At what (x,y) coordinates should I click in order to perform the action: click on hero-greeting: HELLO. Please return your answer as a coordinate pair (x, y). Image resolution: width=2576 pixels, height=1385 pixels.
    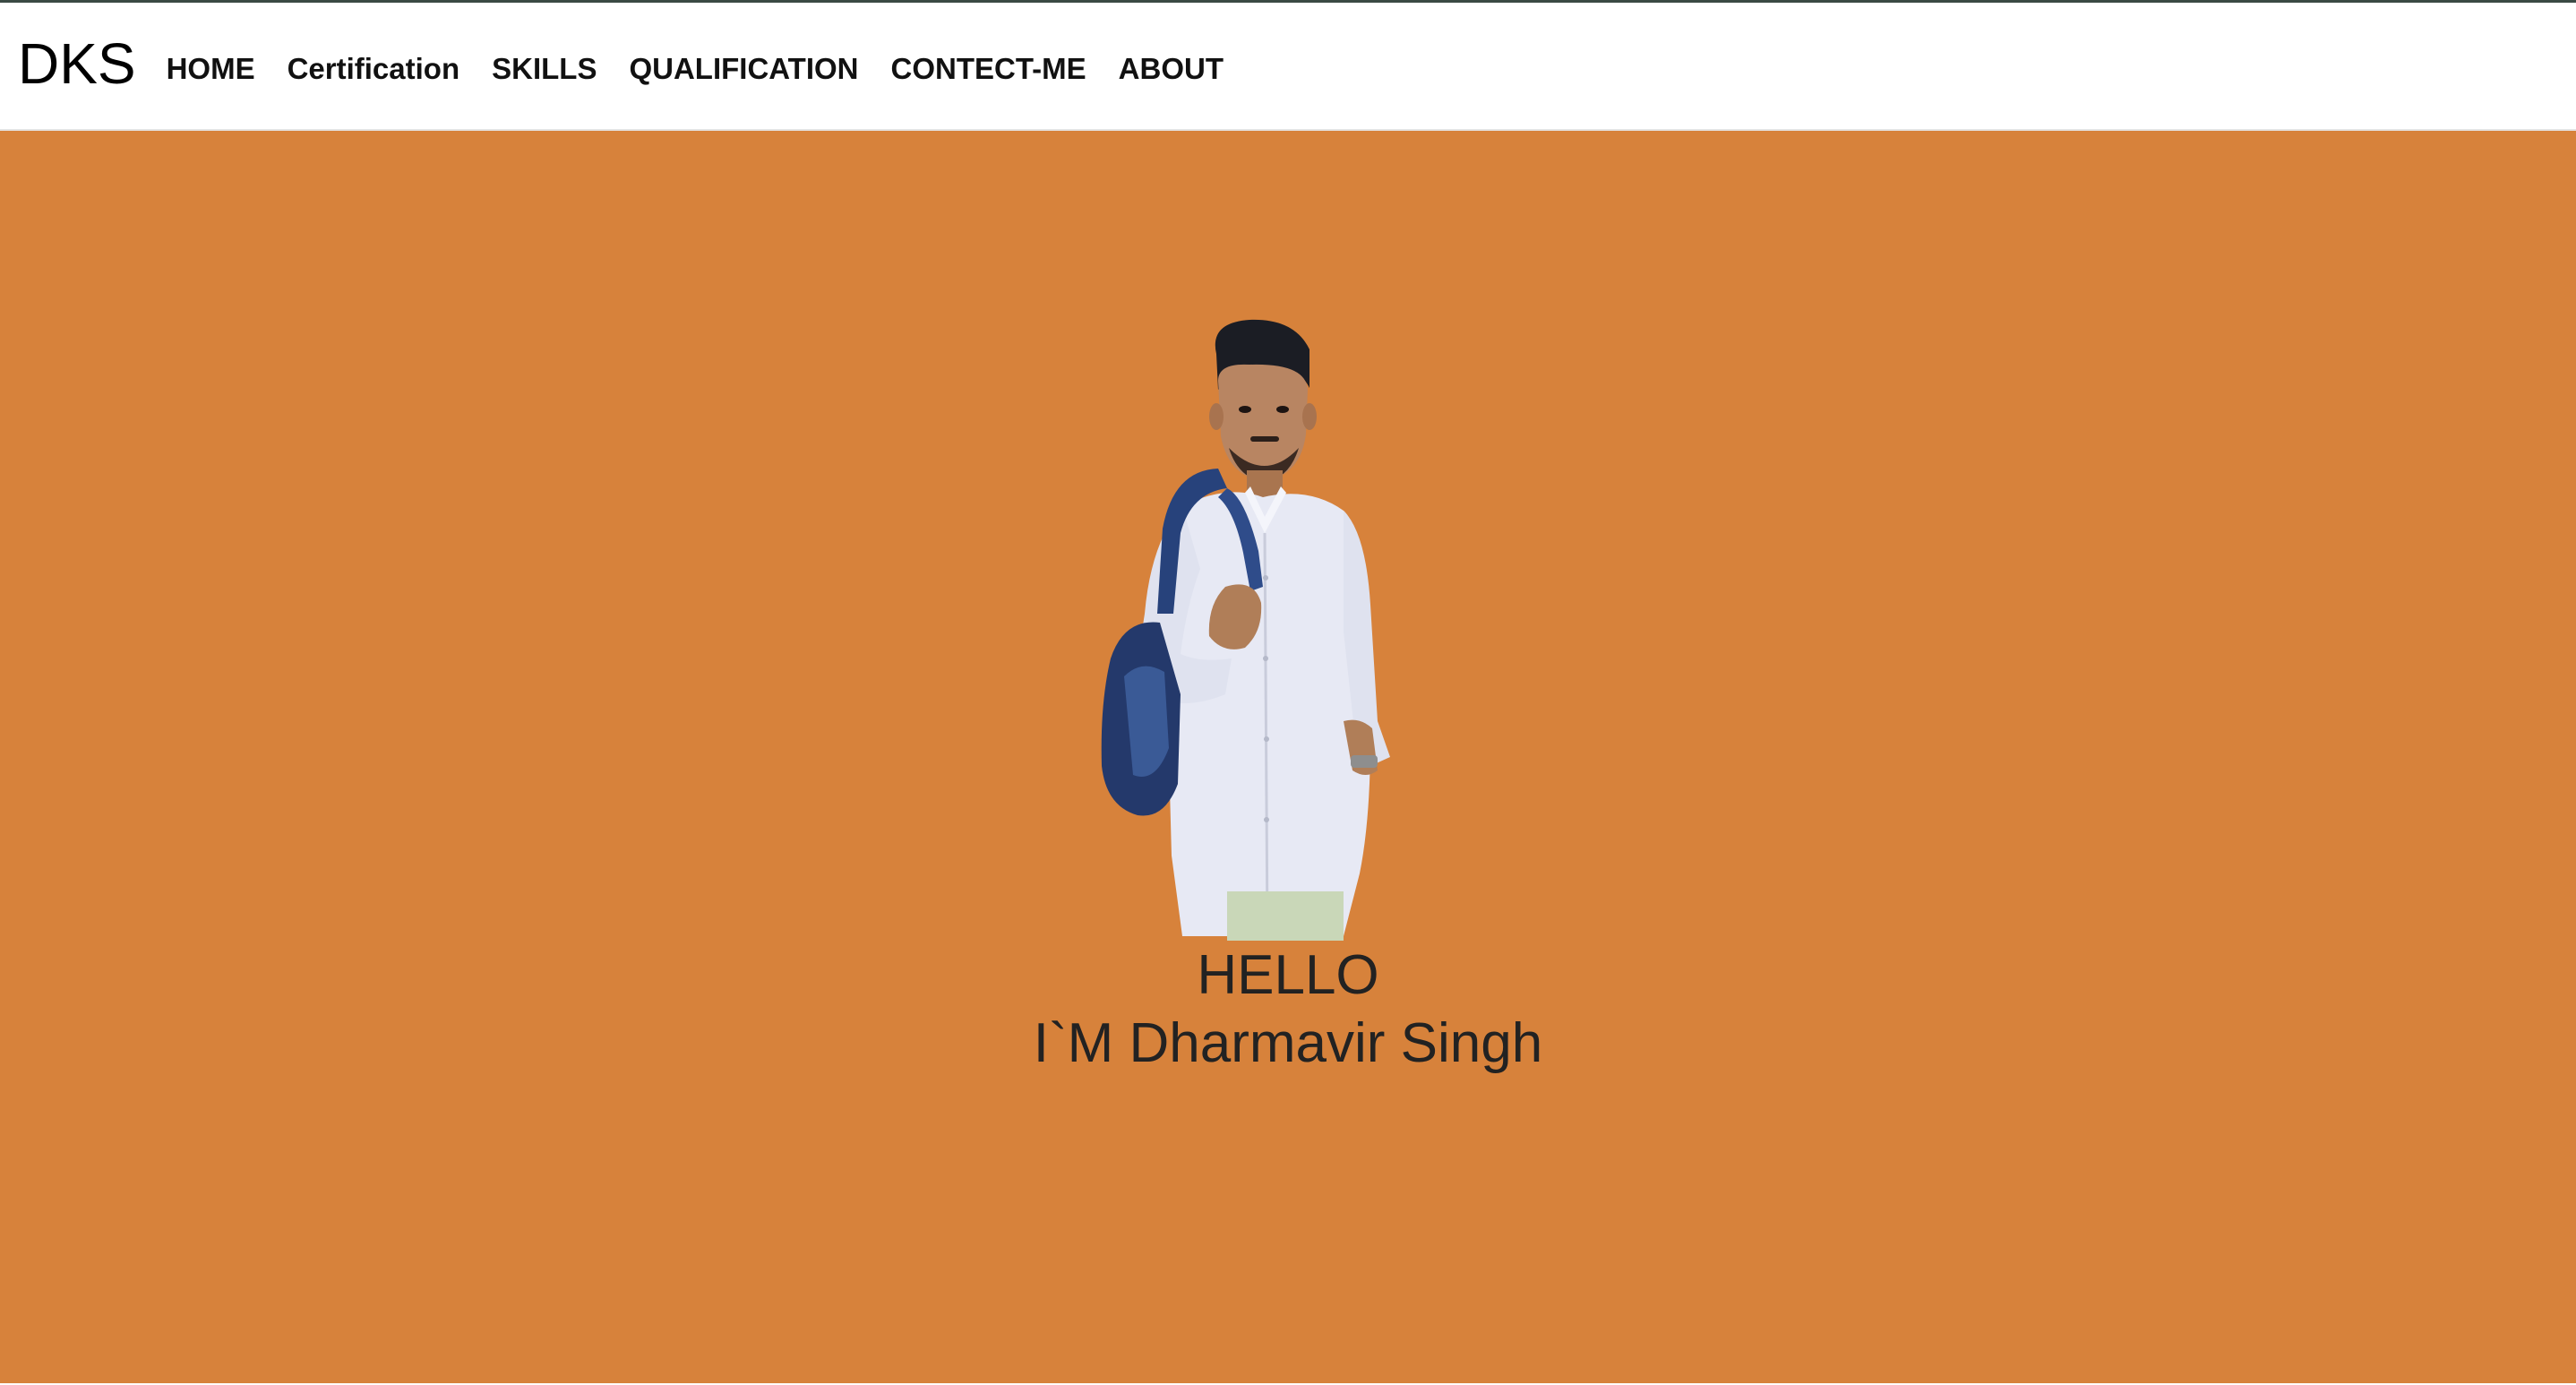
    Looking at the image, I should click on (1288, 975).